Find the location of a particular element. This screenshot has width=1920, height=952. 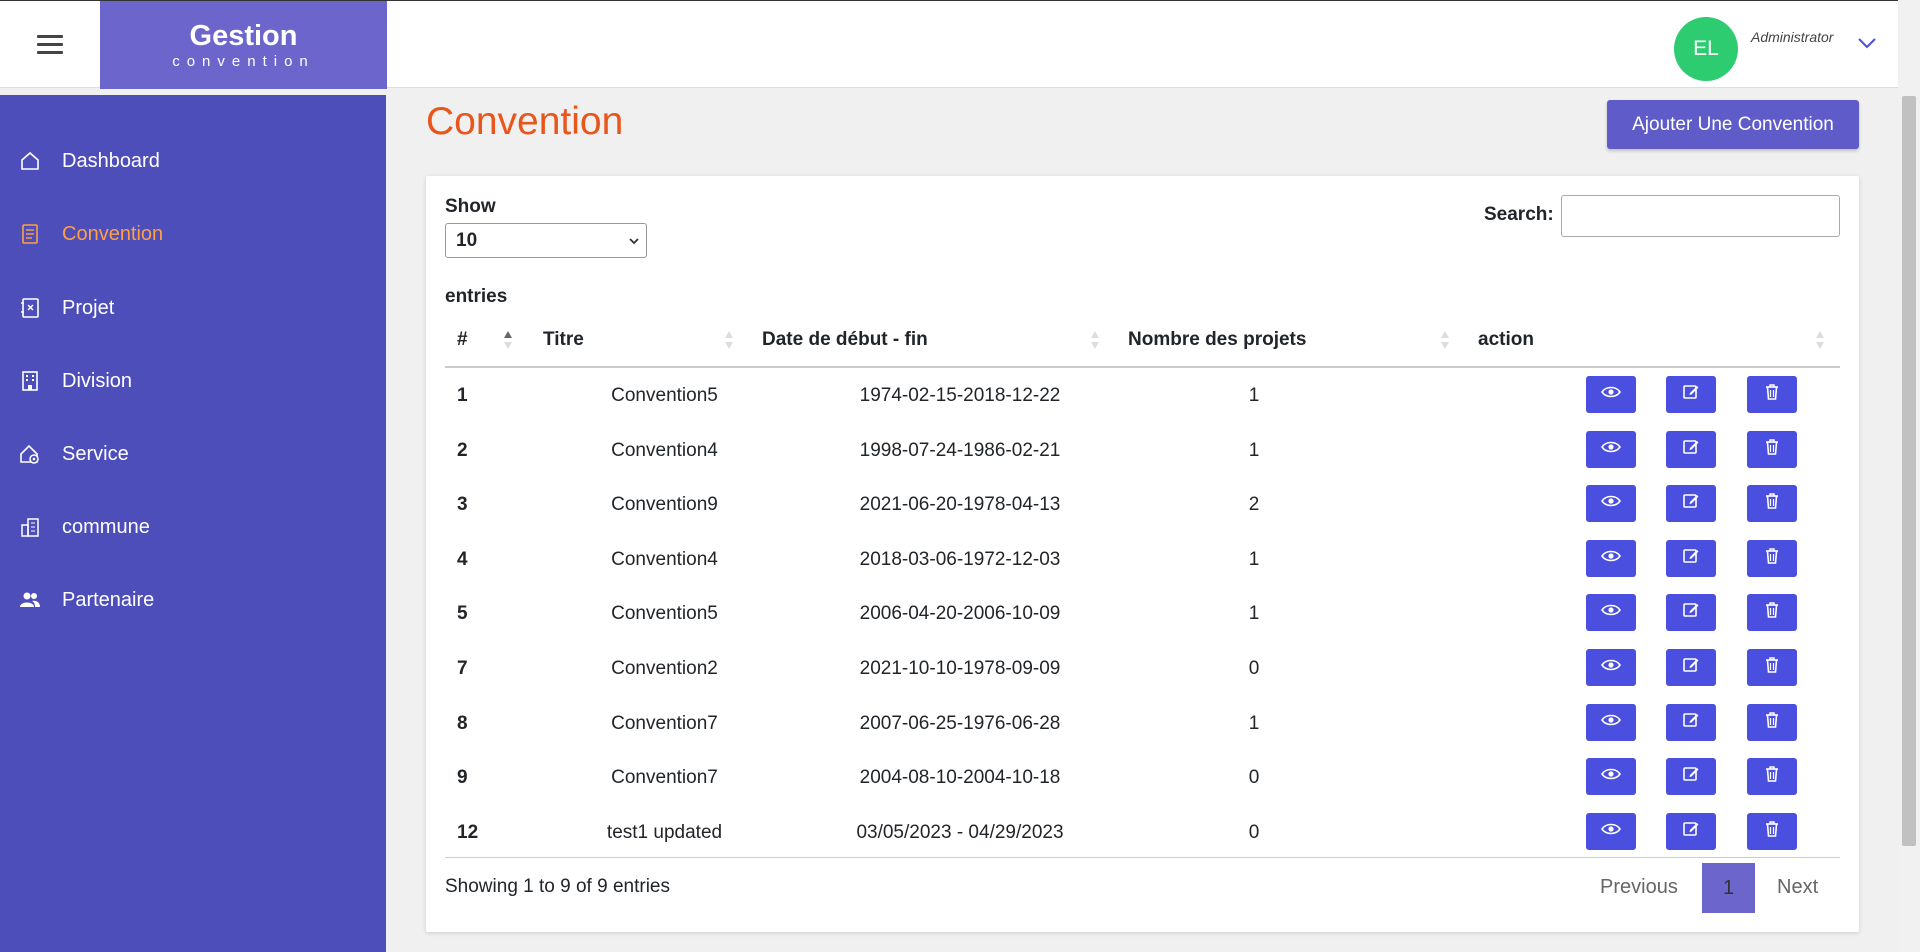

scrollbar-thumb is located at coordinates (1909, 471).